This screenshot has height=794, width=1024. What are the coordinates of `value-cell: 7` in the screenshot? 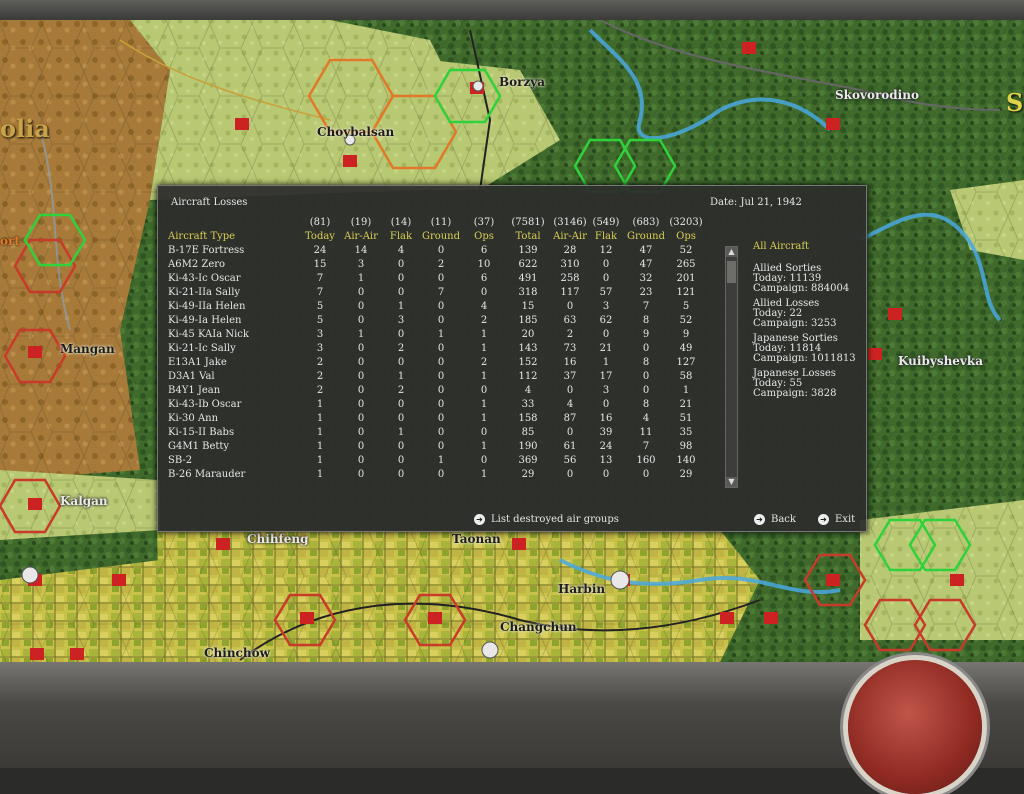 It's located at (646, 306).